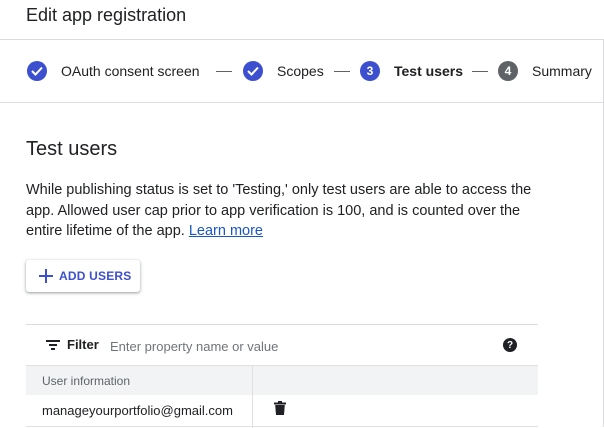  Describe the element at coordinates (46, 276) in the screenshot. I see `plus-icon` at that location.